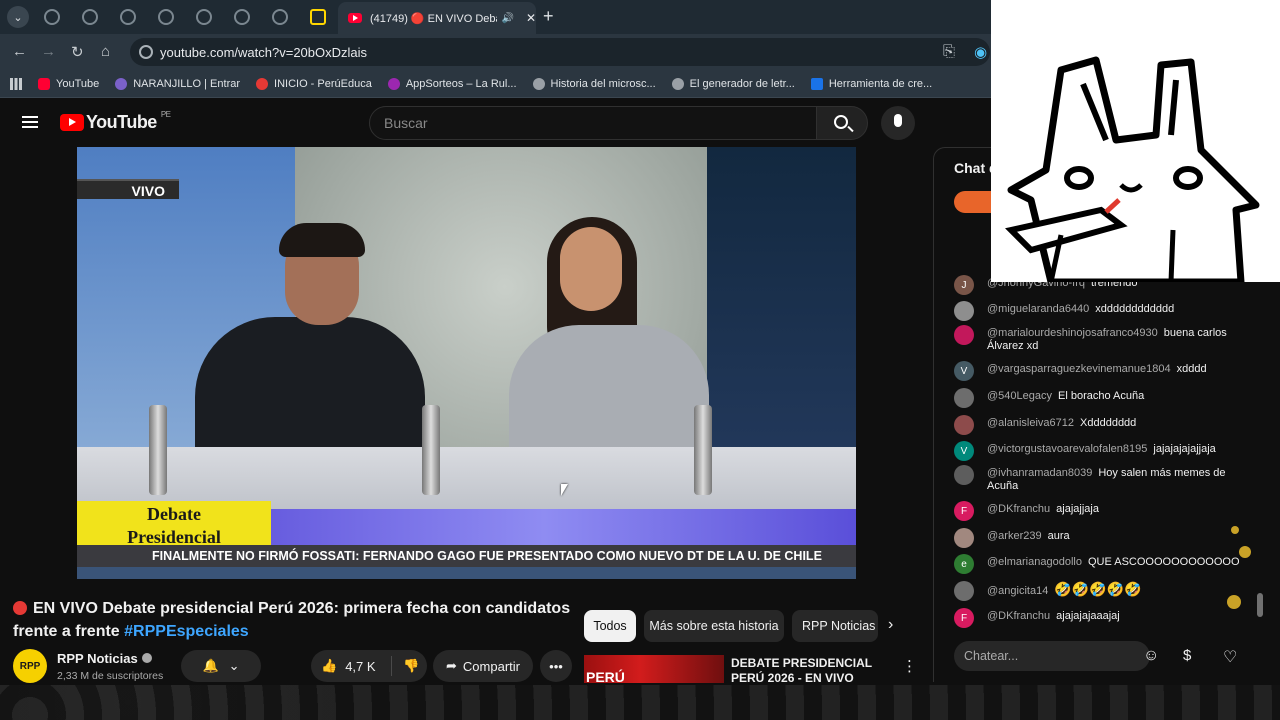 The width and height of the screenshot is (1280, 720). What do you see at coordinates (491, 666) in the screenshot?
I see `share-label: Compartir` at bounding box center [491, 666].